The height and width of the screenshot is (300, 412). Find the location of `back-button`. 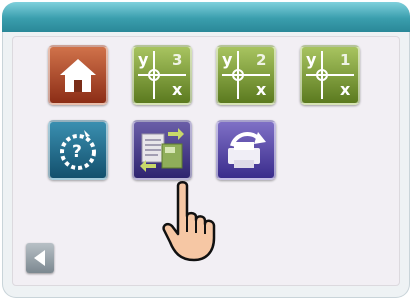

back-button is located at coordinates (40, 258).